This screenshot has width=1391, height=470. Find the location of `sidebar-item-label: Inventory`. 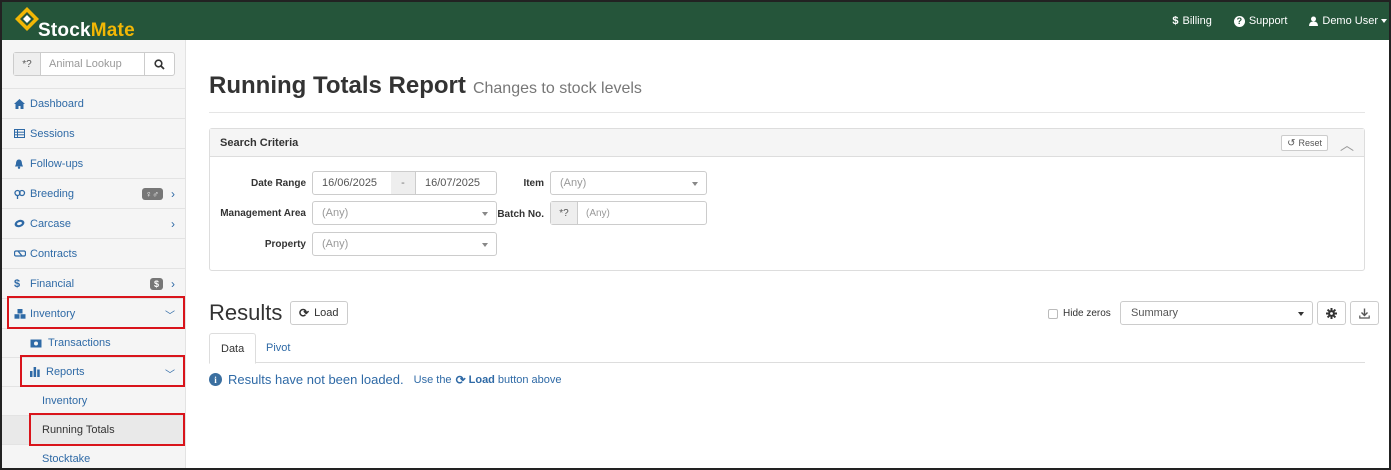

sidebar-item-label: Inventory is located at coordinates (65, 401).